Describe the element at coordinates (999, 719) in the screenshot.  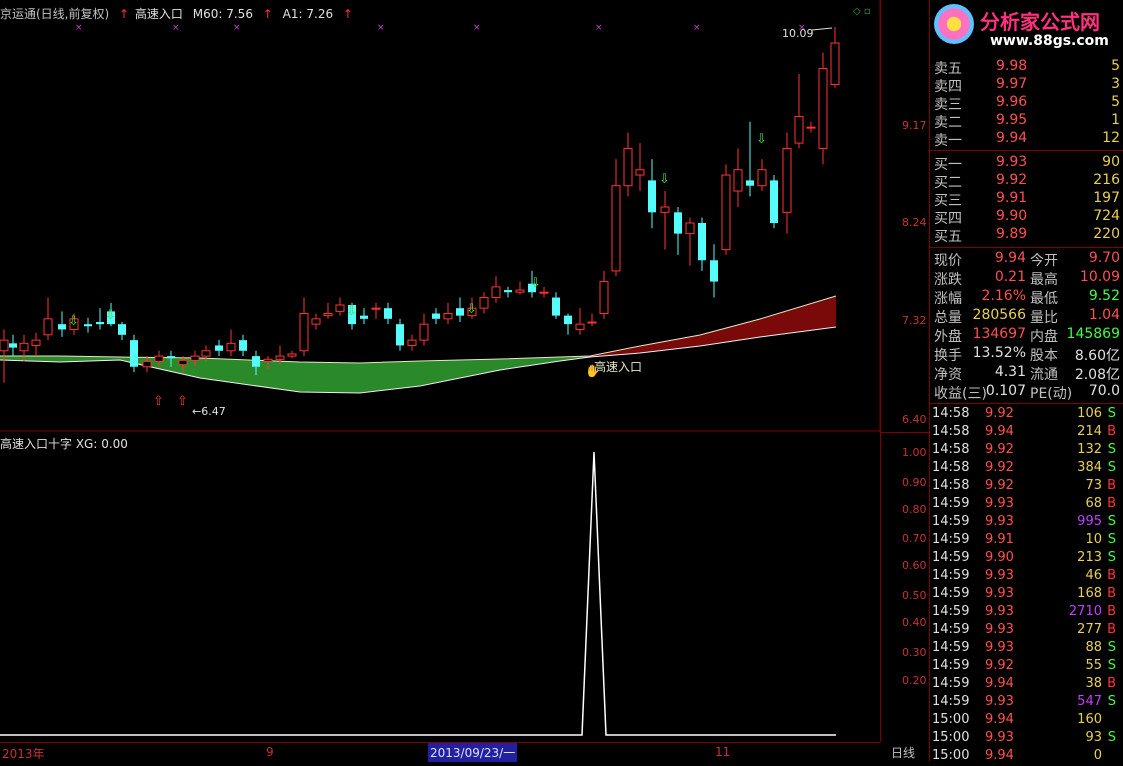
I see `tick-price: 9.94` at that location.